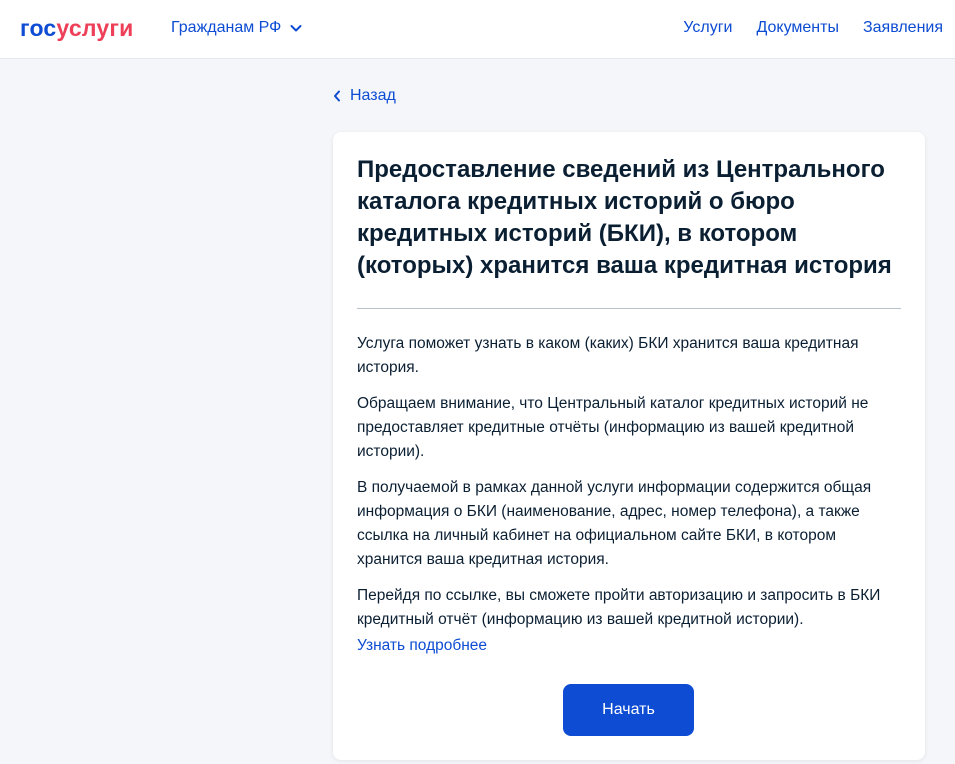 The height and width of the screenshot is (764, 955). Describe the element at coordinates (629, 308) in the screenshot. I see `title-divider` at that location.